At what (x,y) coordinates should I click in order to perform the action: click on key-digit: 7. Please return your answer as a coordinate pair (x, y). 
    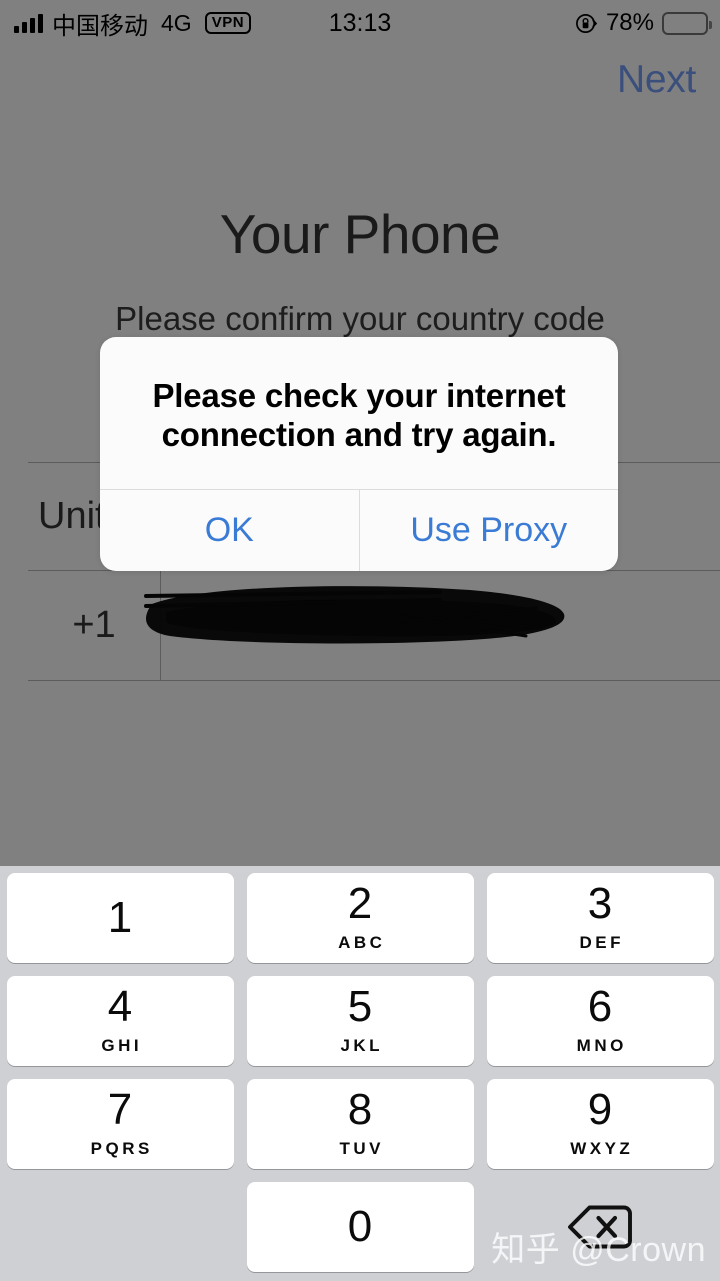
    Looking at the image, I should click on (120, 1109).